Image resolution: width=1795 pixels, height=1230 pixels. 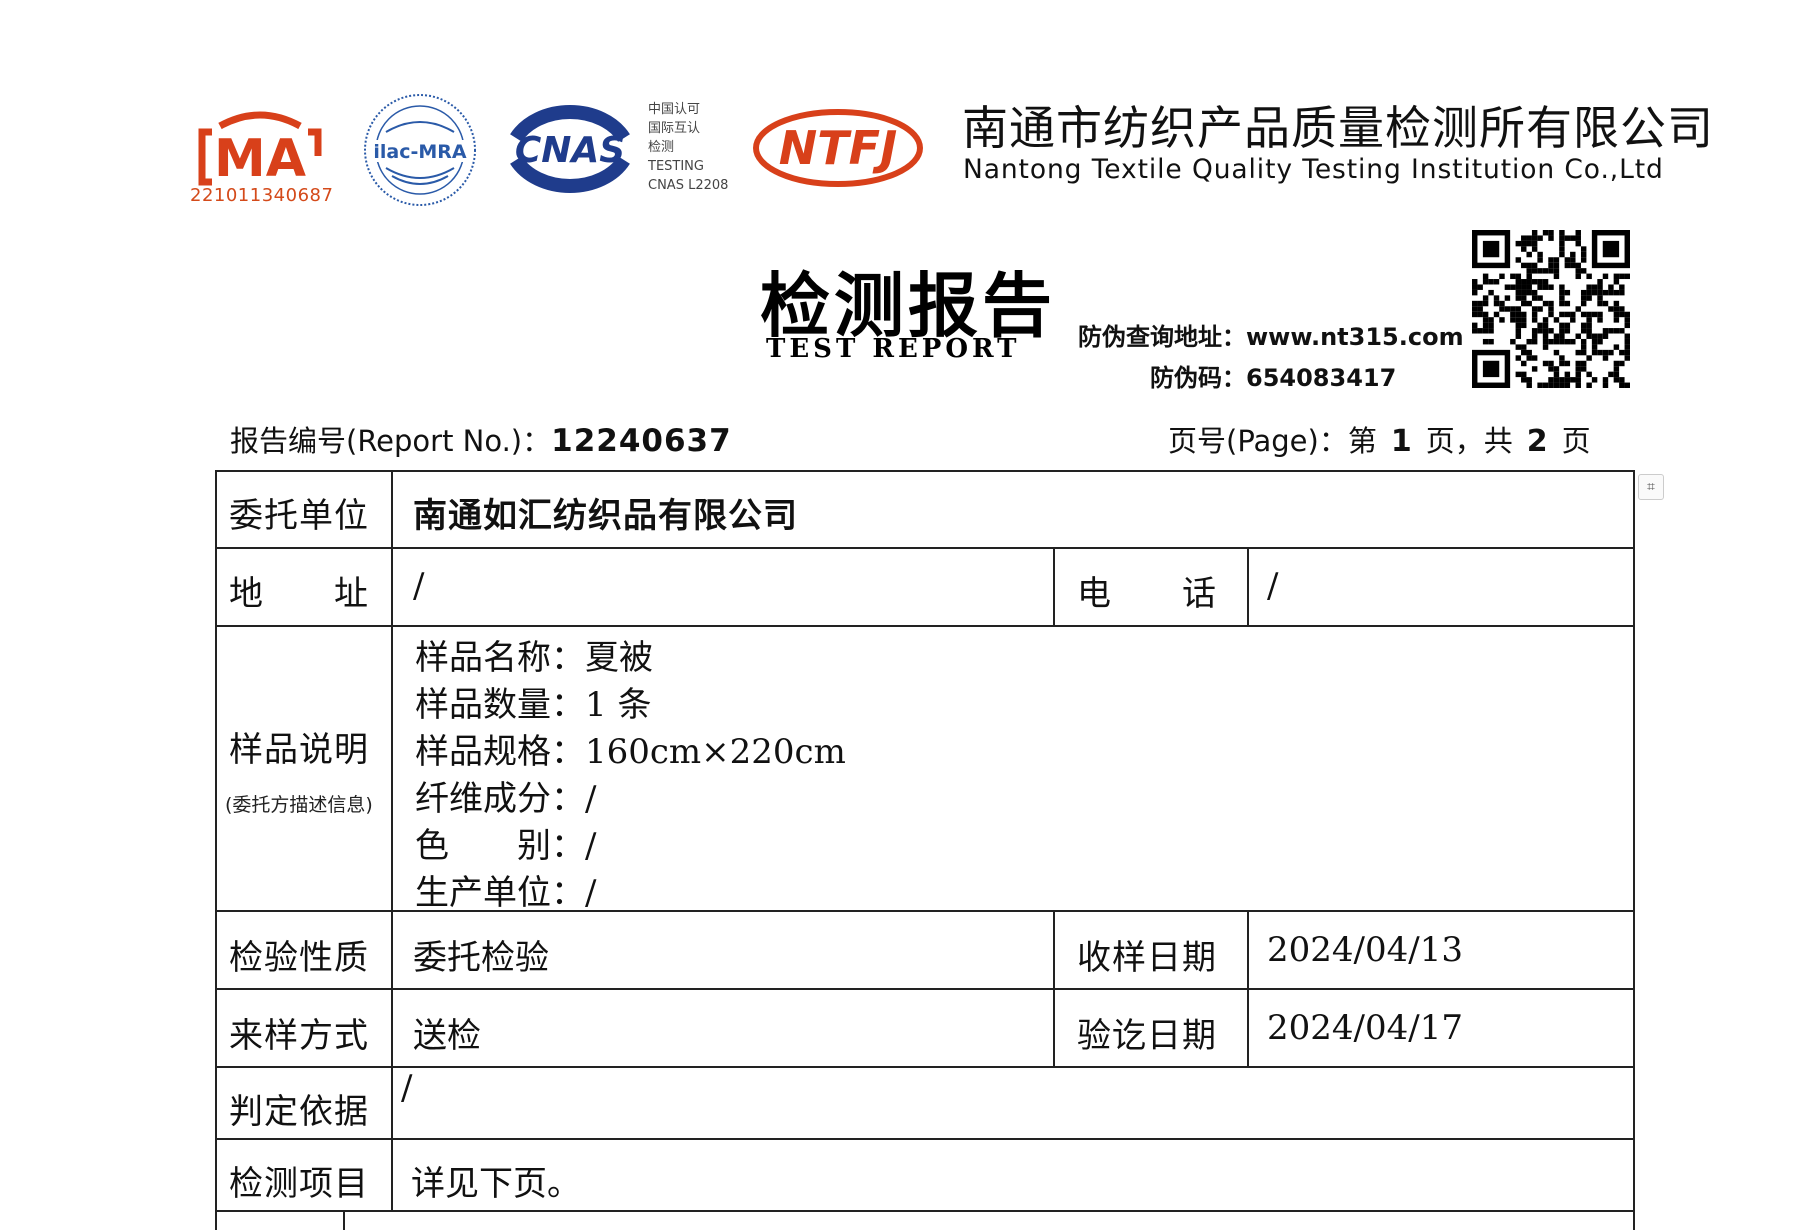 I want to click on phone-label: 电 话, so click(x=1147, y=594).